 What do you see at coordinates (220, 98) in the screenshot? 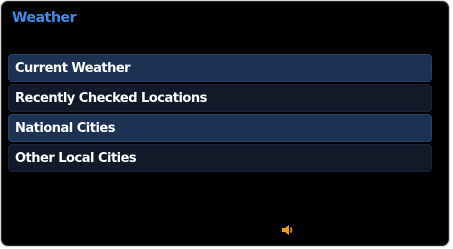
I see `menu-item-recently-checked-locations: Recently Checked Locations` at bounding box center [220, 98].